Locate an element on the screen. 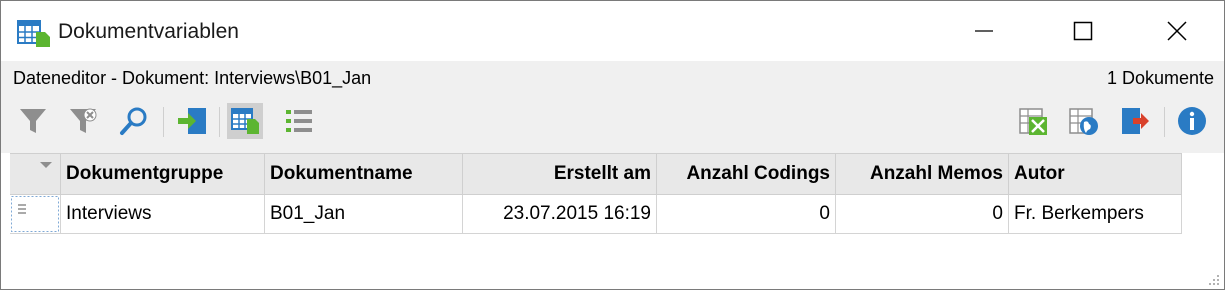 This screenshot has height=290, width=1225. excel-export-icon is located at coordinates (1033, 121).